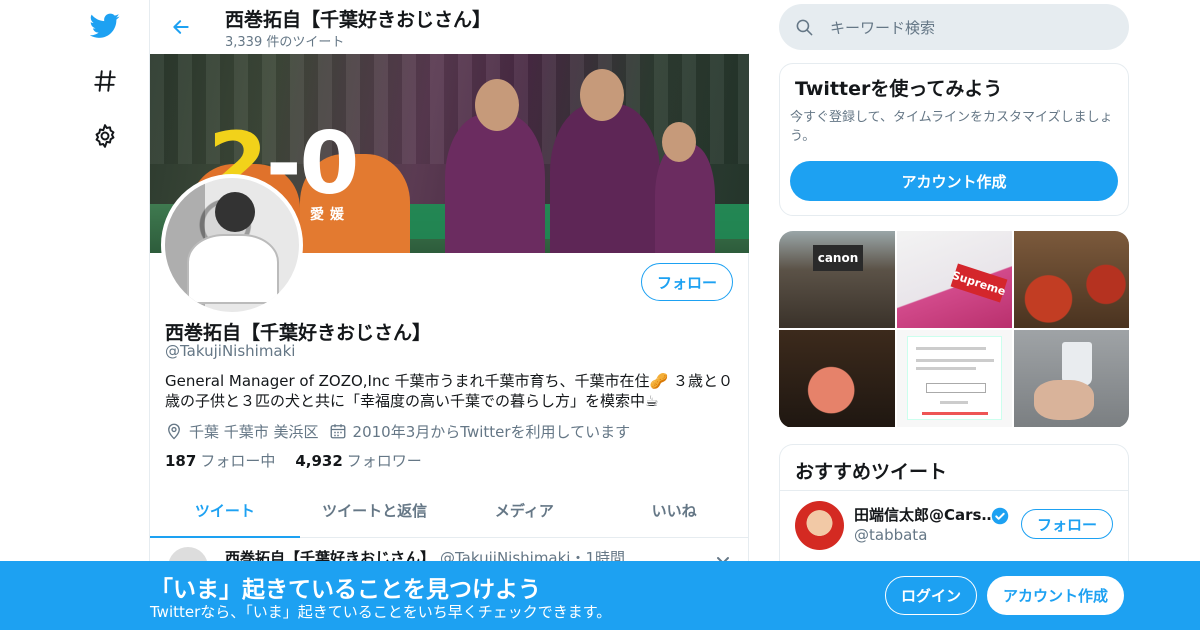  I want to click on divider, so click(954, 490).